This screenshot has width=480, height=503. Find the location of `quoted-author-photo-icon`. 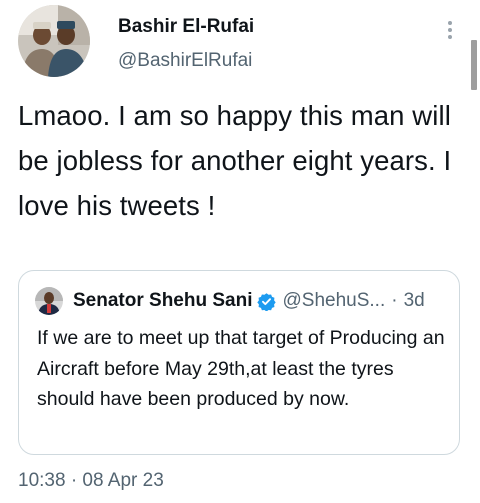

quoted-author-photo-icon is located at coordinates (49, 301).